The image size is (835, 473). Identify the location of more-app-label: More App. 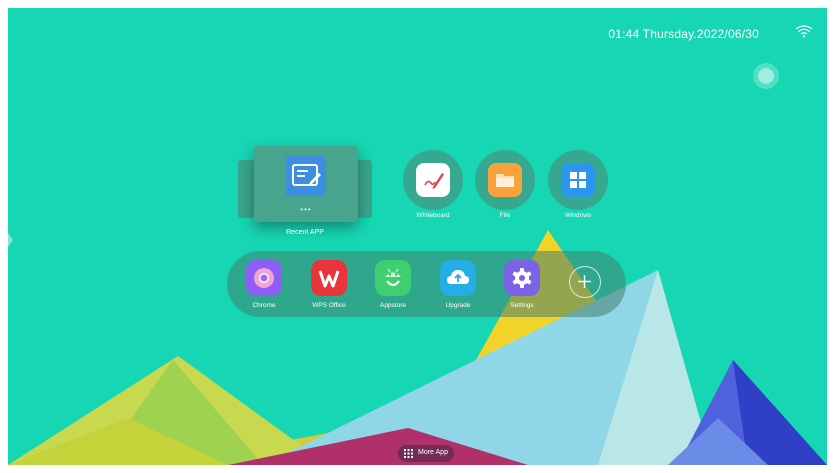
(433, 452).